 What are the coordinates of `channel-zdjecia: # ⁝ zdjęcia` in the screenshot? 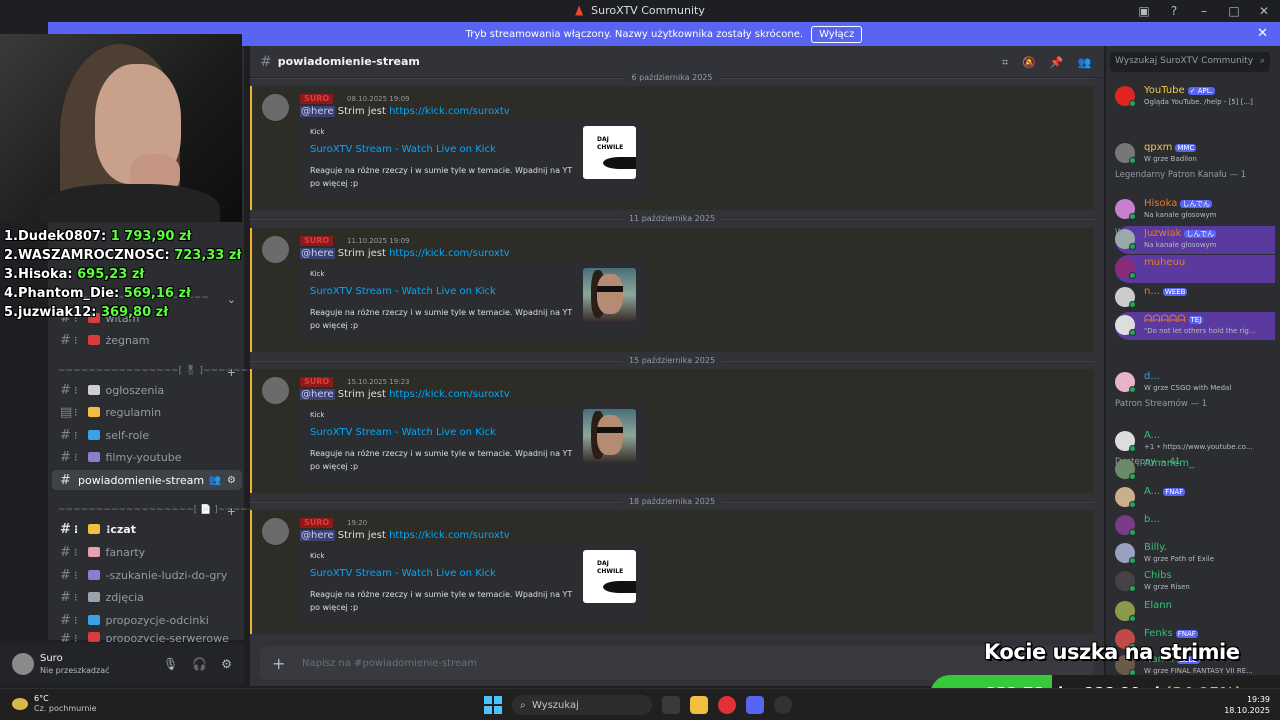 It's located at (147, 597).